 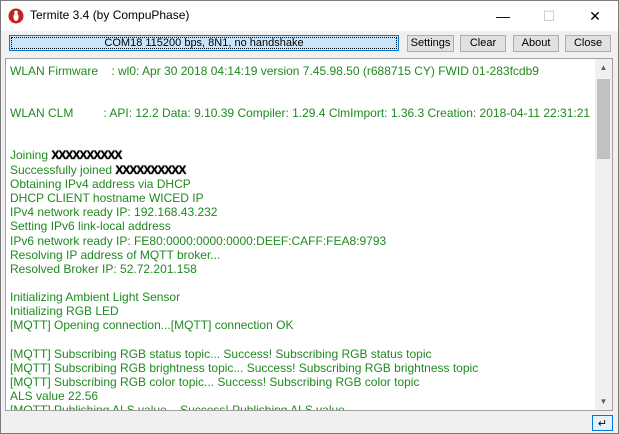 What do you see at coordinates (303, 212) in the screenshot?
I see `terminal-line: IPv4 network ready IP: 192.168.43.232` at bounding box center [303, 212].